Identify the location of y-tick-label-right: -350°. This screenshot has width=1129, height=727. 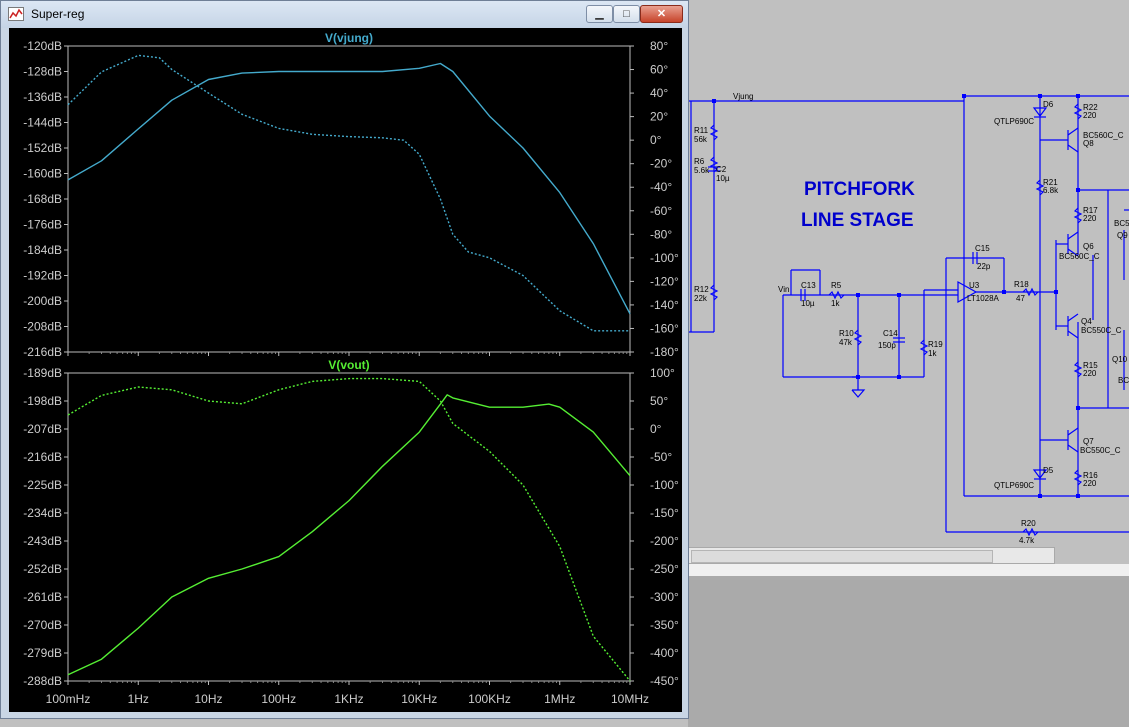
(664, 625).